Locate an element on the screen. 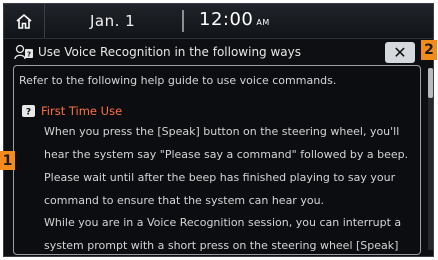 Image resolution: width=438 pixels, height=260 pixels. scrollbar is located at coordinates (430, 159).